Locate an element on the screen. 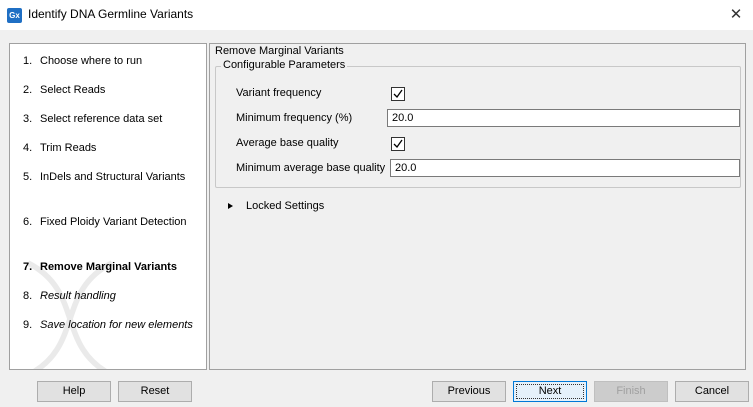  variant-frequency-checkbox is located at coordinates (398, 94).